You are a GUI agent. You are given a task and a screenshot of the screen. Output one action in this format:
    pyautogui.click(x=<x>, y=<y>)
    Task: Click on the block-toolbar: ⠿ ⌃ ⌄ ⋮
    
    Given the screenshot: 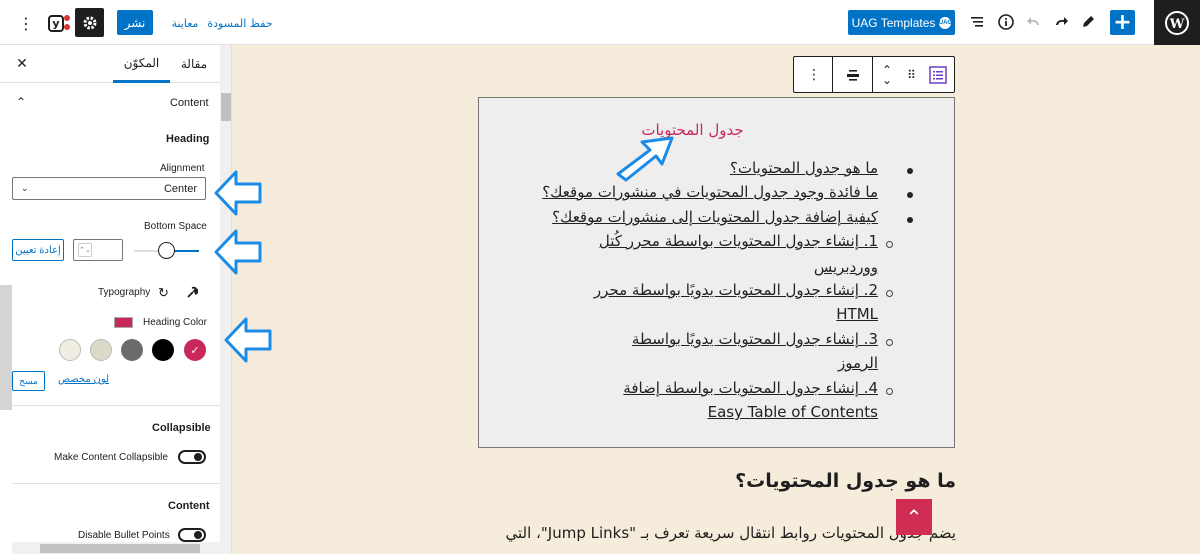 What is the action you would take?
    pyautogui.click(x=874, y=74)
    